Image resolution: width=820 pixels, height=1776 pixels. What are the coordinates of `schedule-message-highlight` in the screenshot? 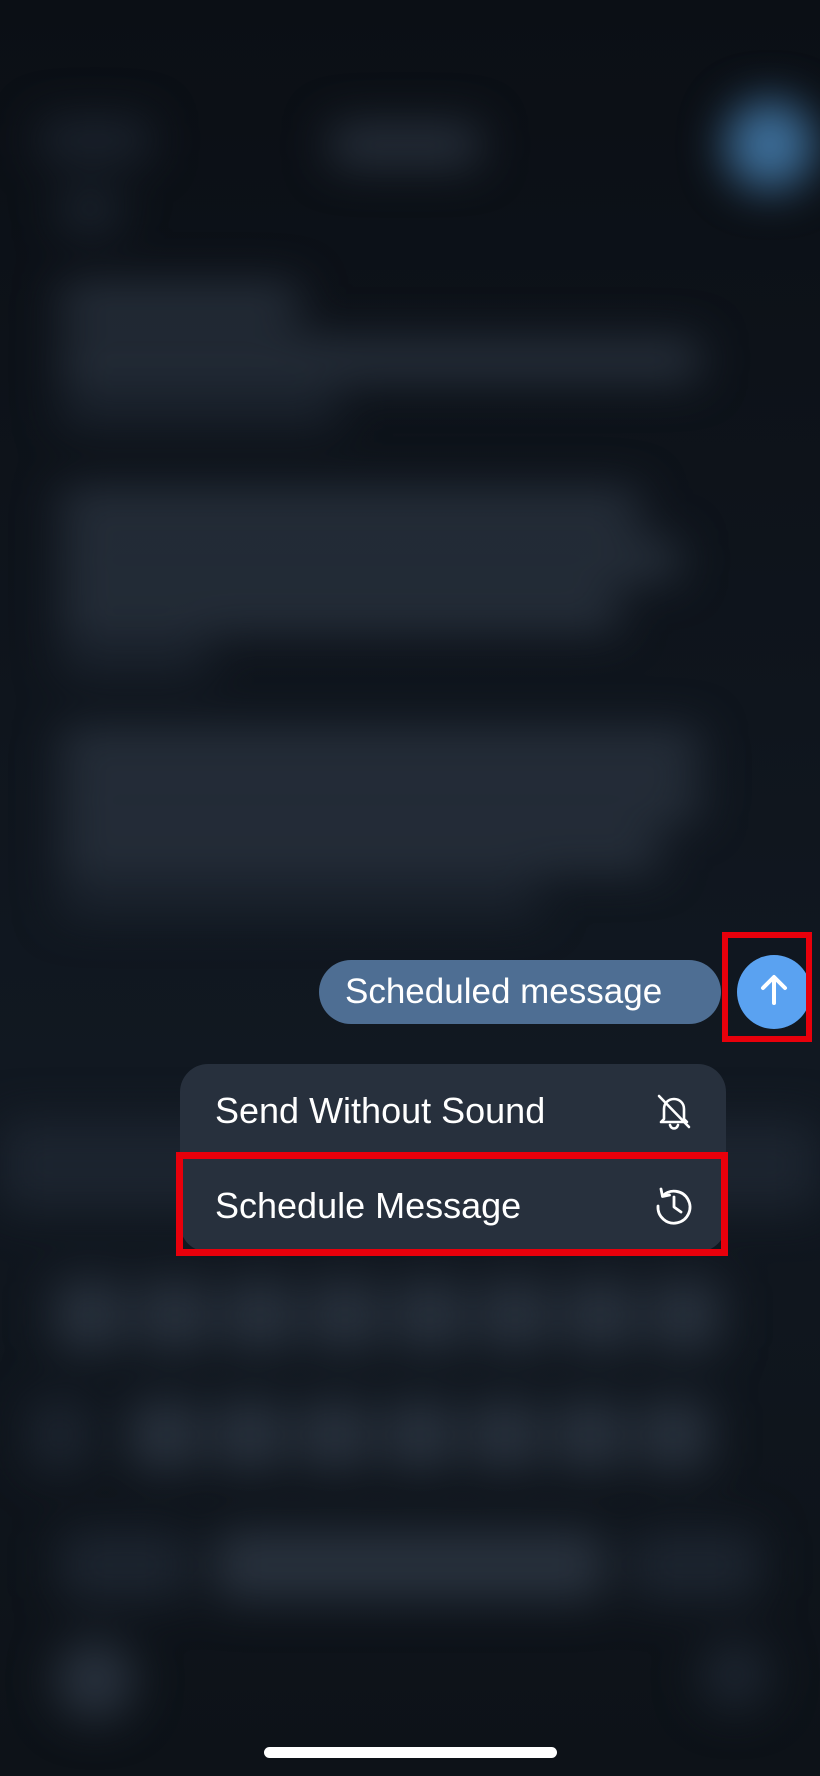 It's located at (452, 1204).